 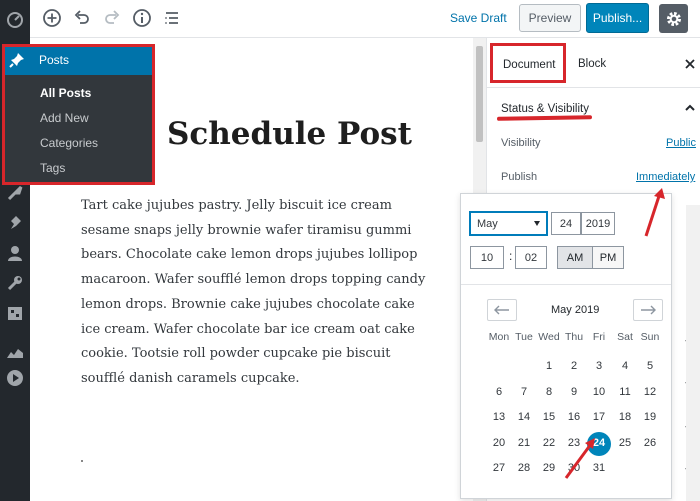 What do you see at coordinates (519, 177) in the screenshot?
I see `publish-label: Publish` at bounding box center [519, 177].